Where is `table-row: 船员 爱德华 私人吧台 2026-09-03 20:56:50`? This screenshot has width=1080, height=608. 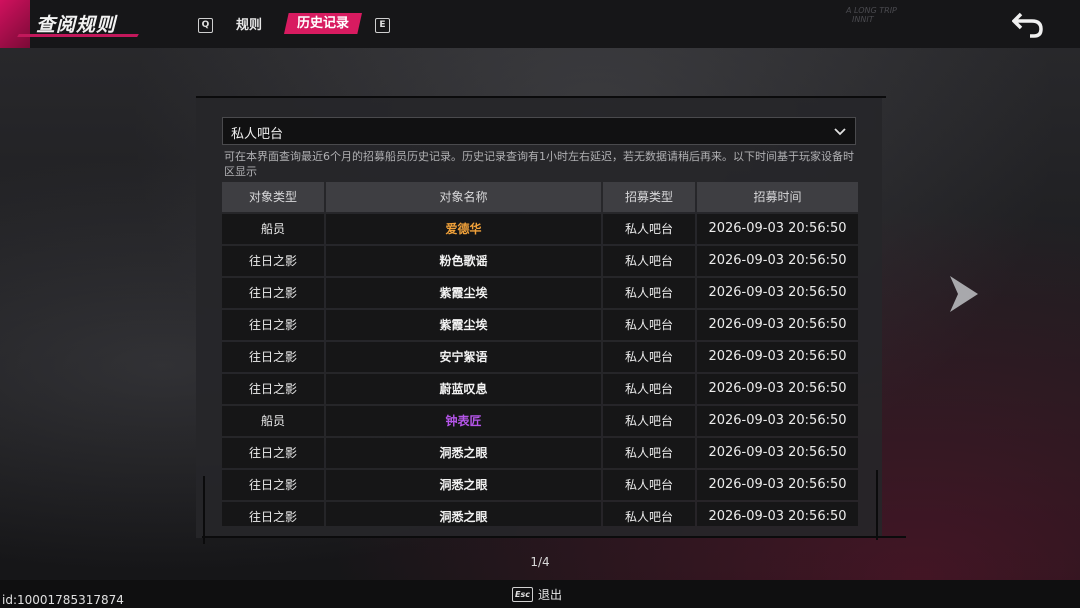
table-row: 船员 爱德华 私人吧台 2026-09-03 20:56:50 is located at coordinates (540, 229).